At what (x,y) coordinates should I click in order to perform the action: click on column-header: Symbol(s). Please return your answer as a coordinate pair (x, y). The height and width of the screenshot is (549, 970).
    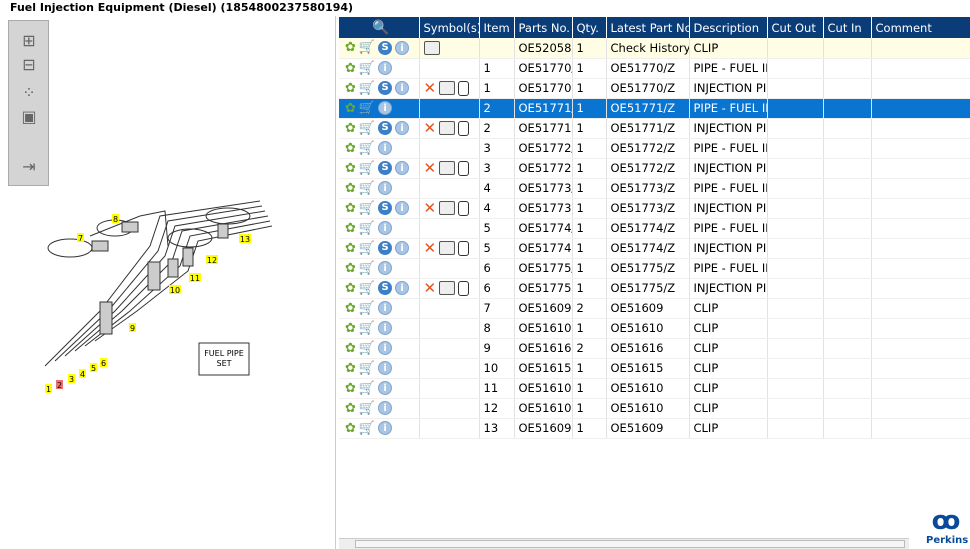
    Looking at the image, I should click on (449, 27).